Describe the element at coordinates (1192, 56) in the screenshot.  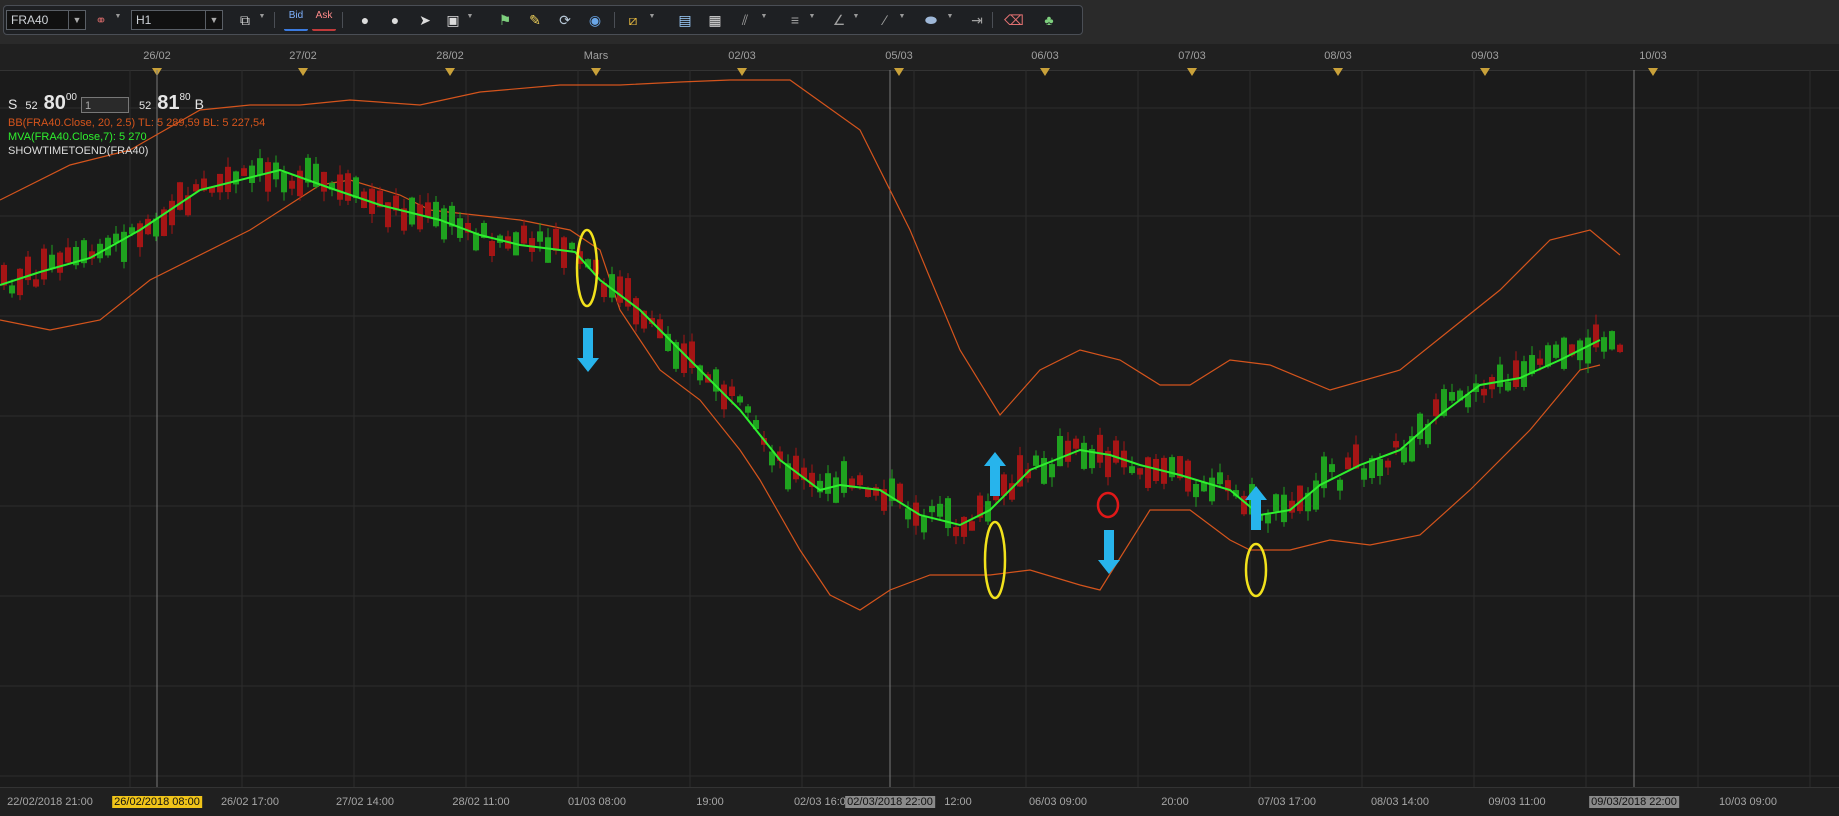
I see `date-label: 07/03` at that location.